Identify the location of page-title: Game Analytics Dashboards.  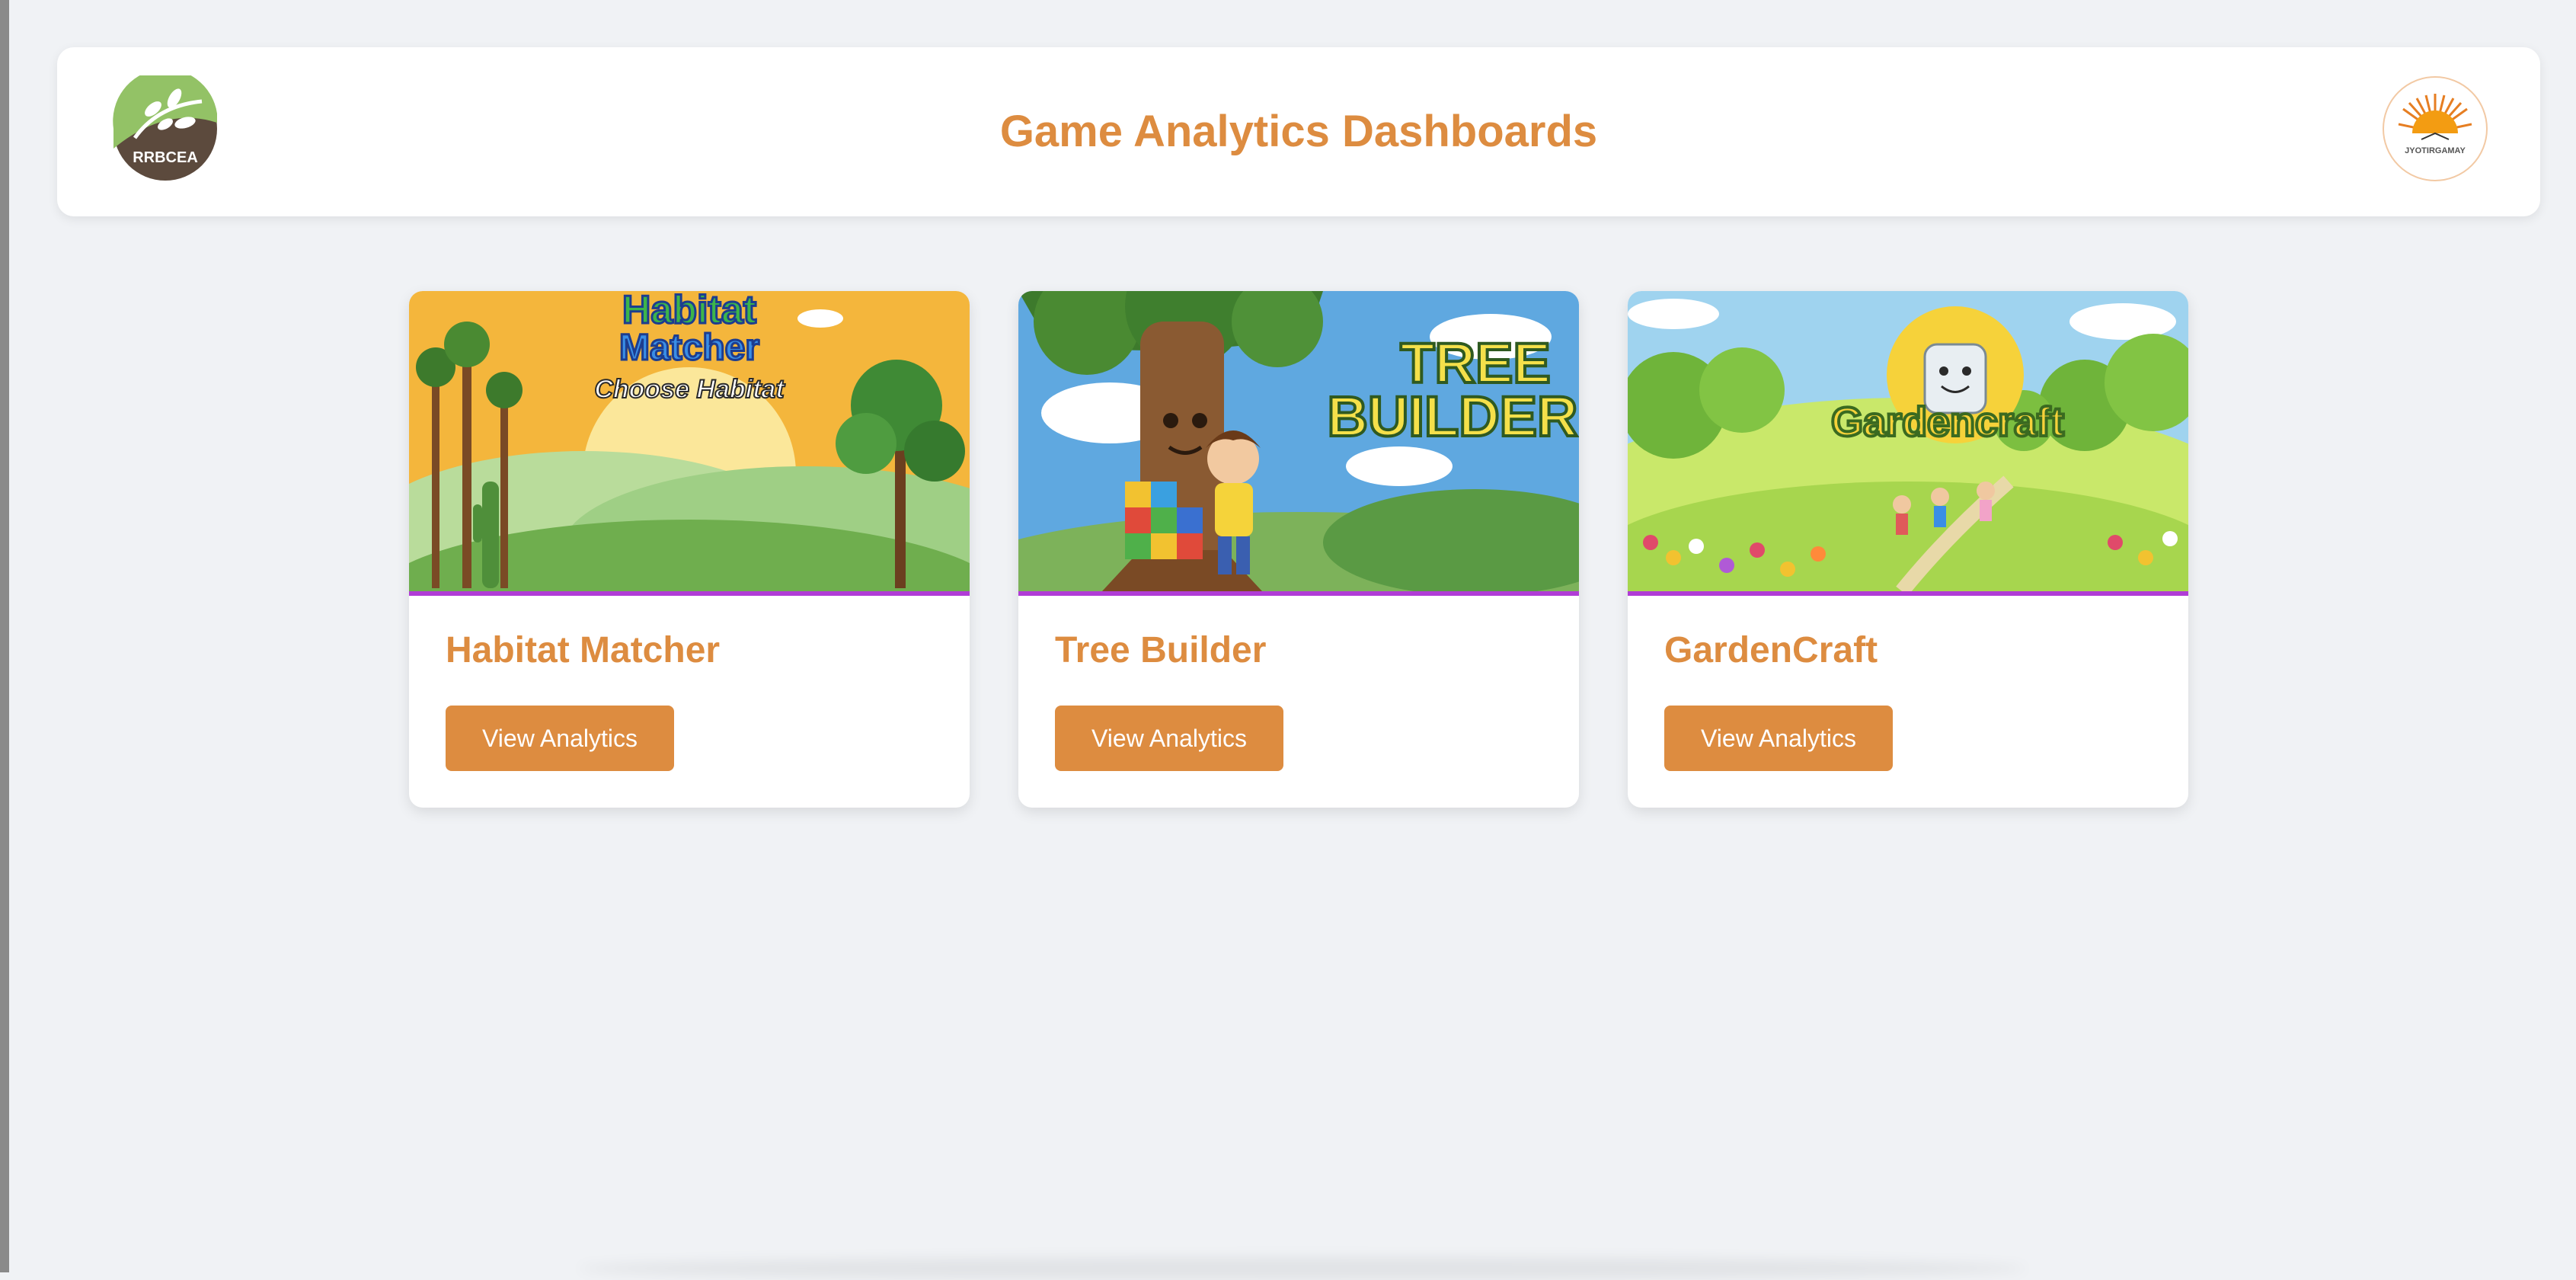
(1299, 131).